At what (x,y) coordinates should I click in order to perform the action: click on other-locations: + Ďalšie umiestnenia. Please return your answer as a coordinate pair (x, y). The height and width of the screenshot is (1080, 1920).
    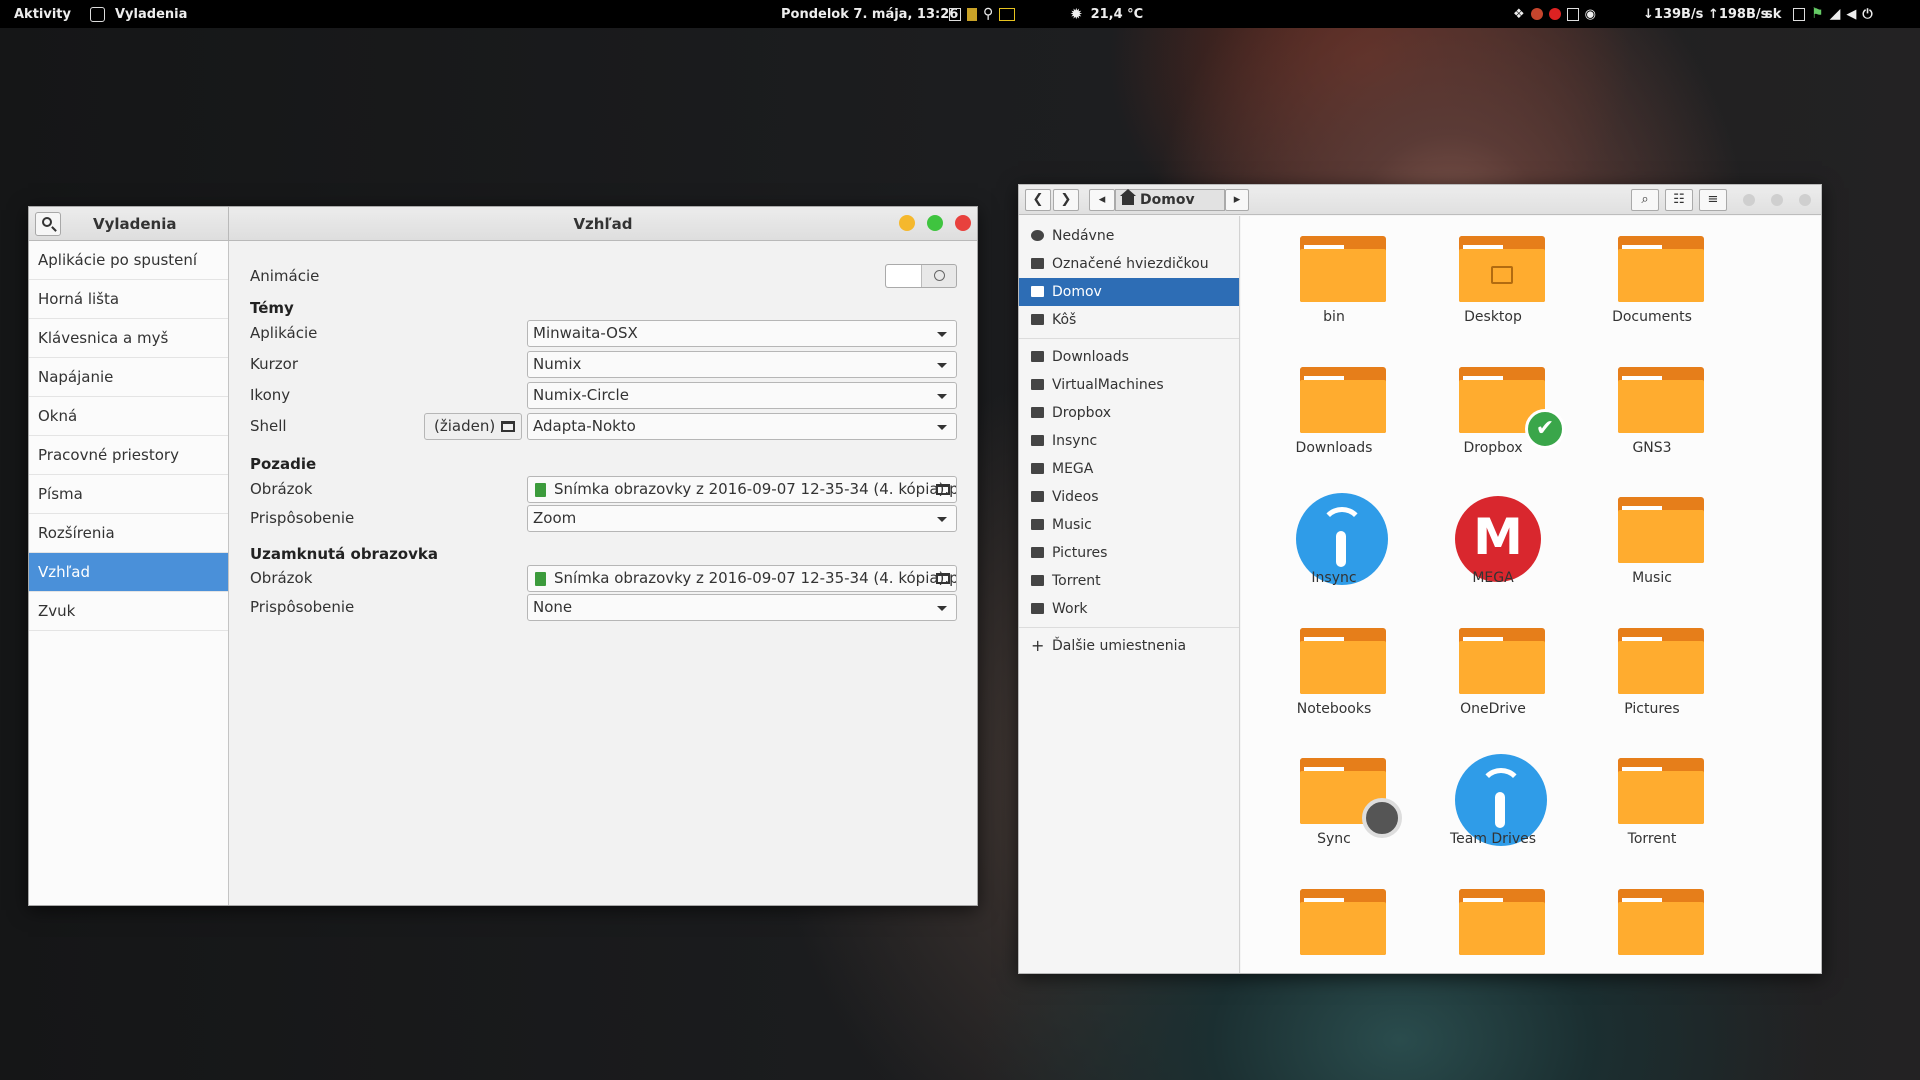
    Looking at the image, I should click on (1129, 646).